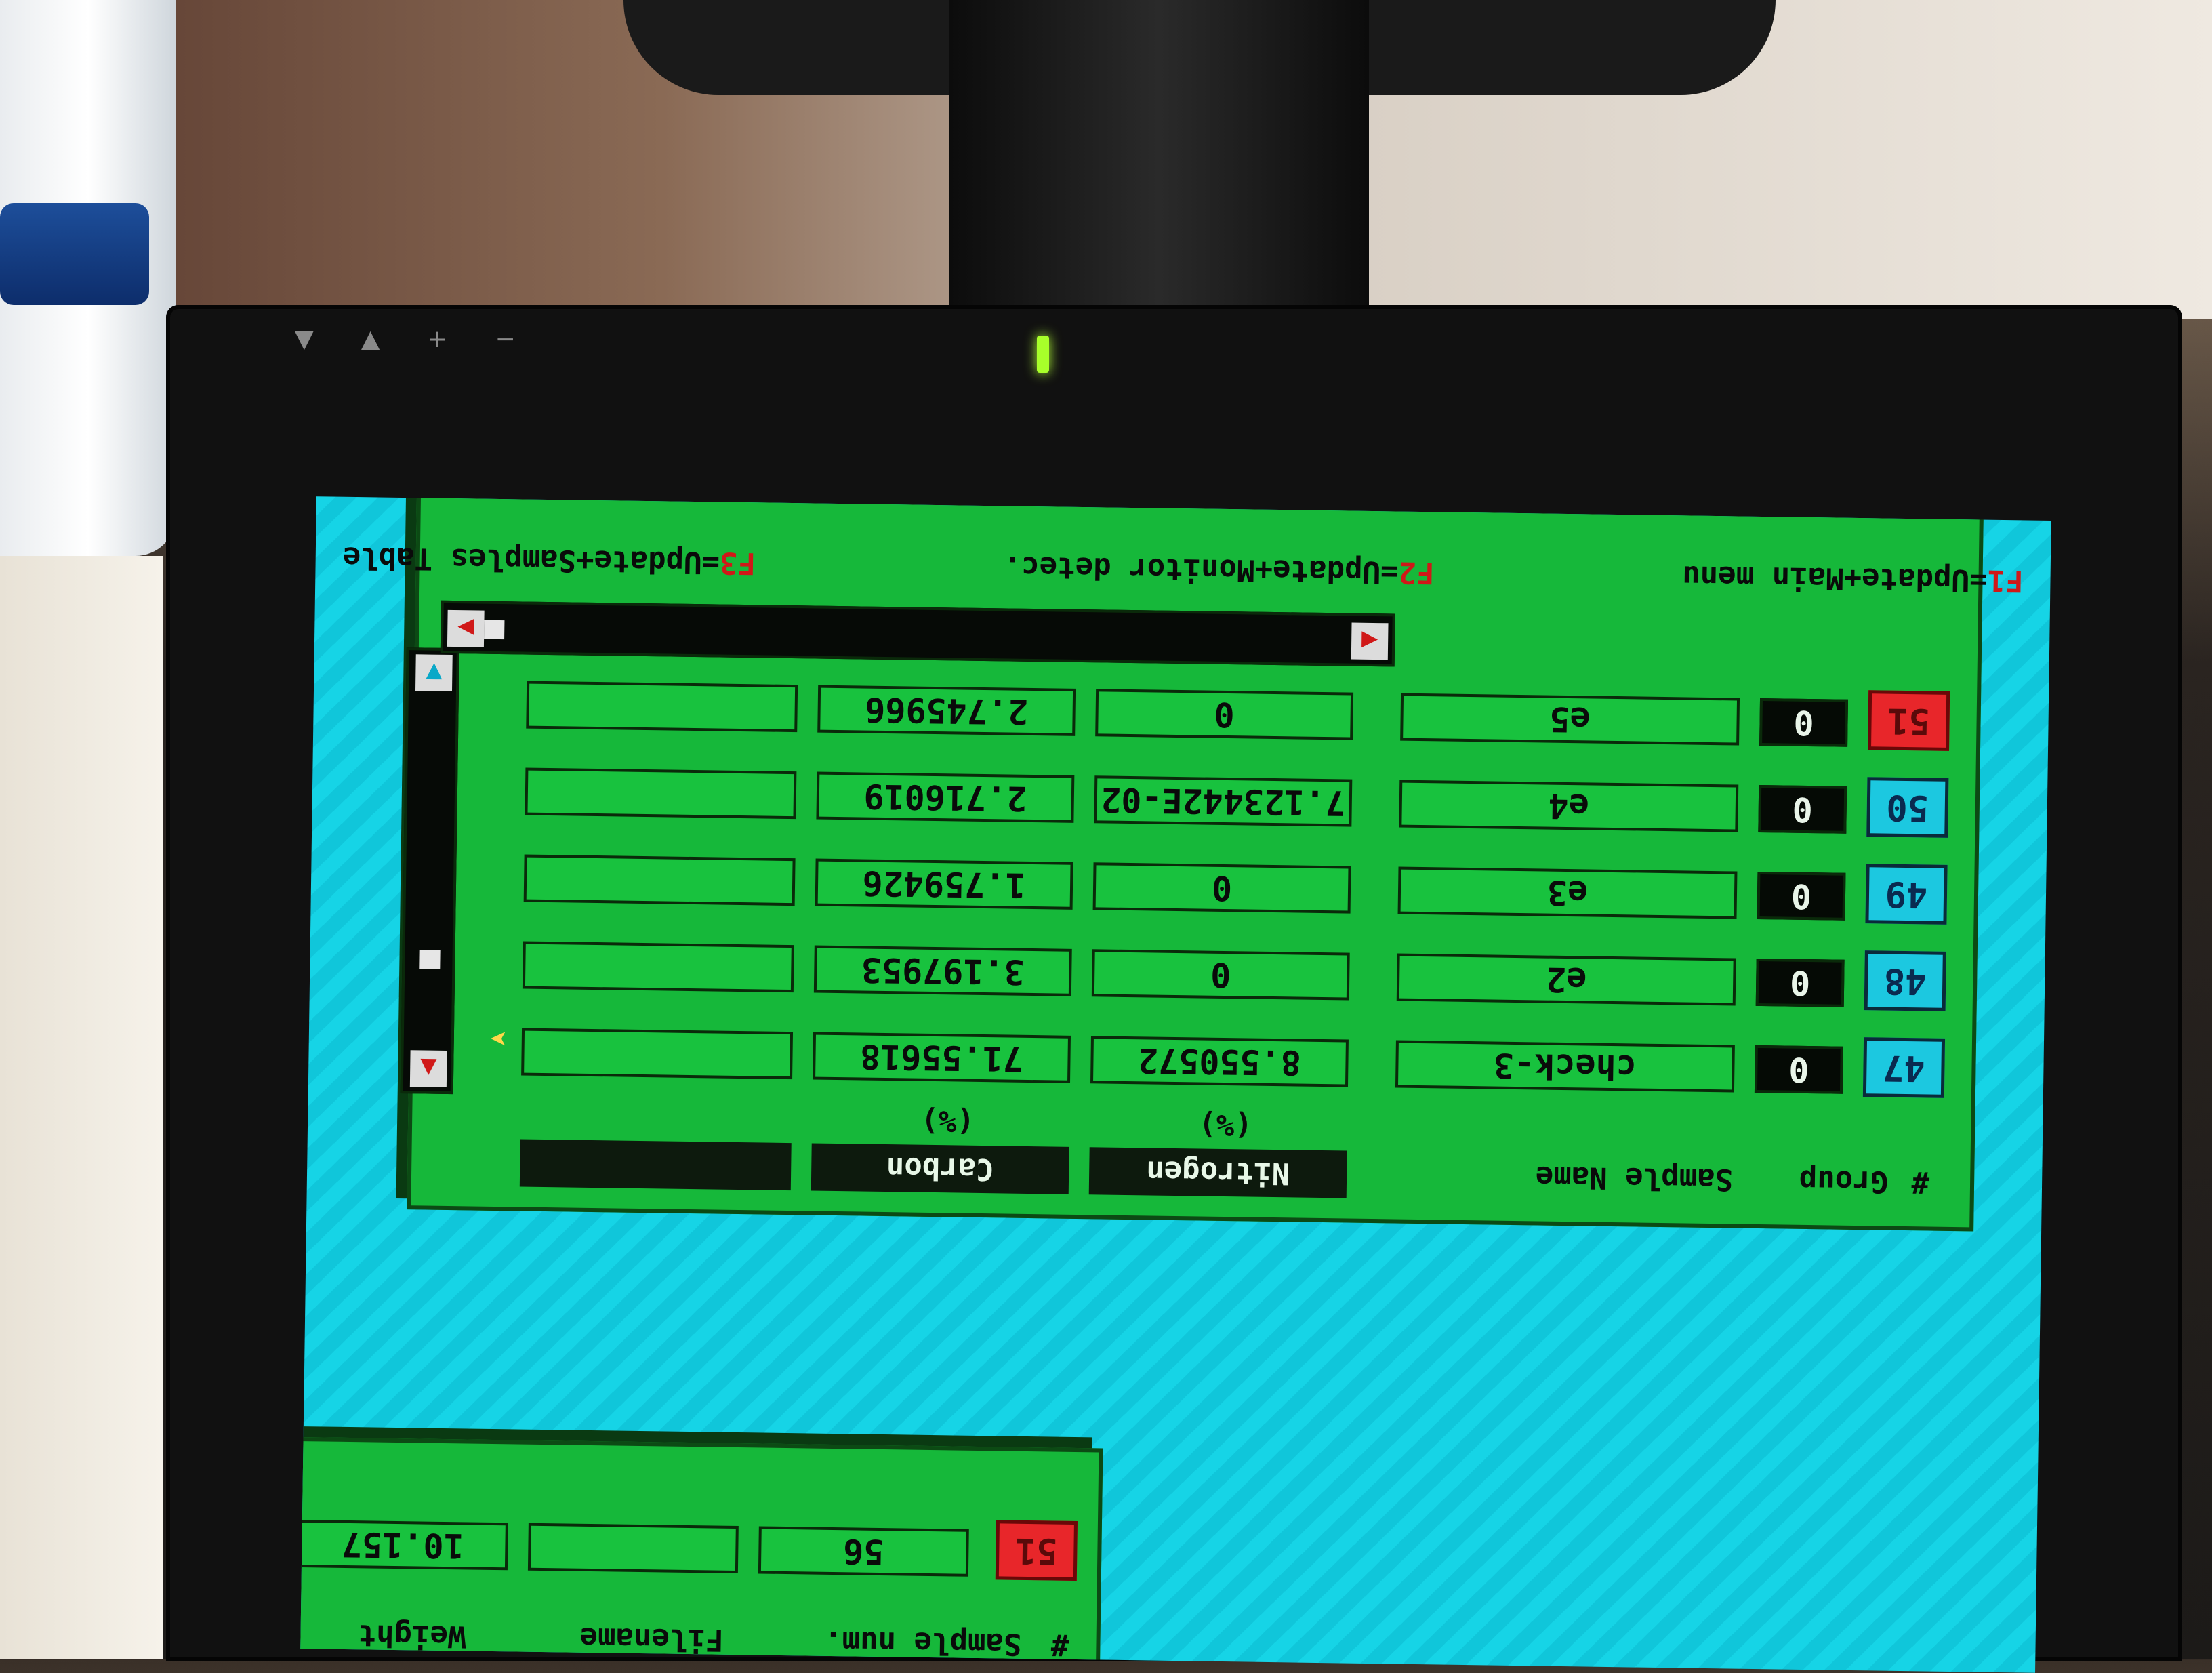 Image resolution: width=2212 pixels, height=1673 pixels. I want to click on power-led, so click(1043, 354).